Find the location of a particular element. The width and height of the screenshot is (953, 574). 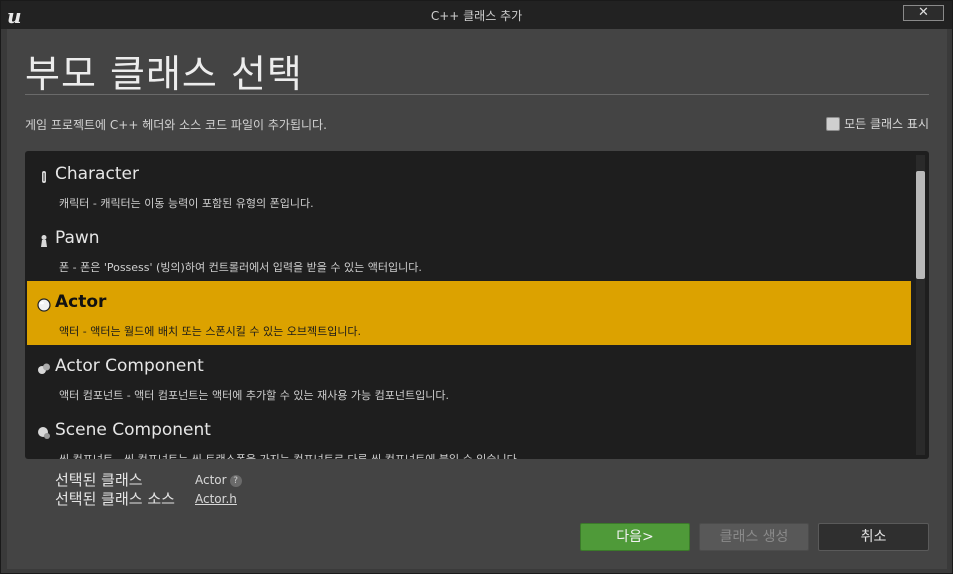

actor-icon is located at coordinates (44, 305).